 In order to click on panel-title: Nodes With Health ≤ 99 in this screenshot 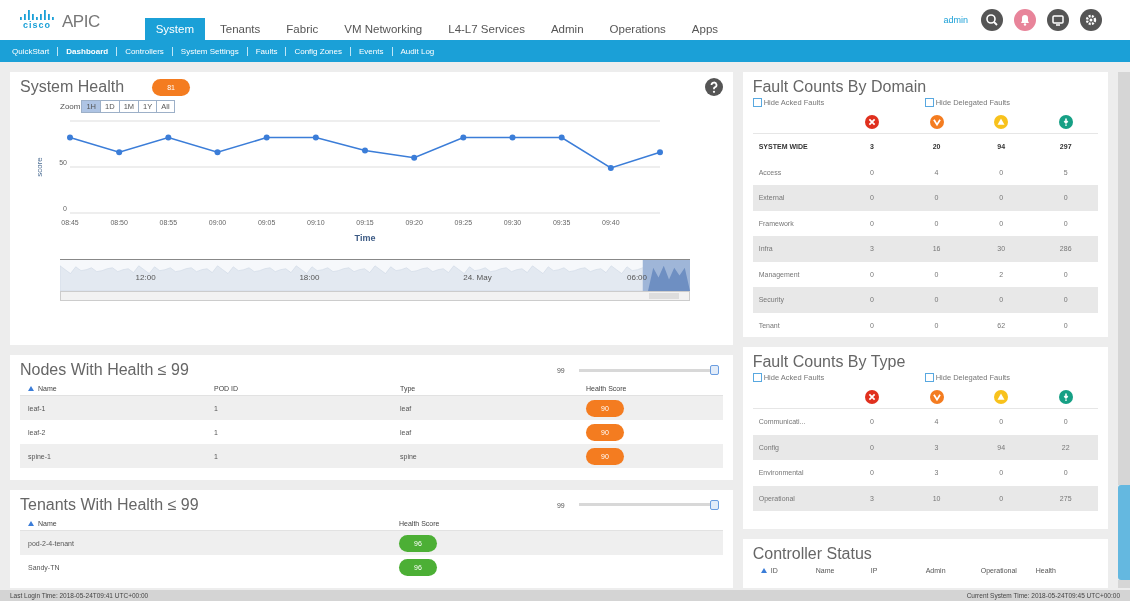, I will do `click(104, 370)`.